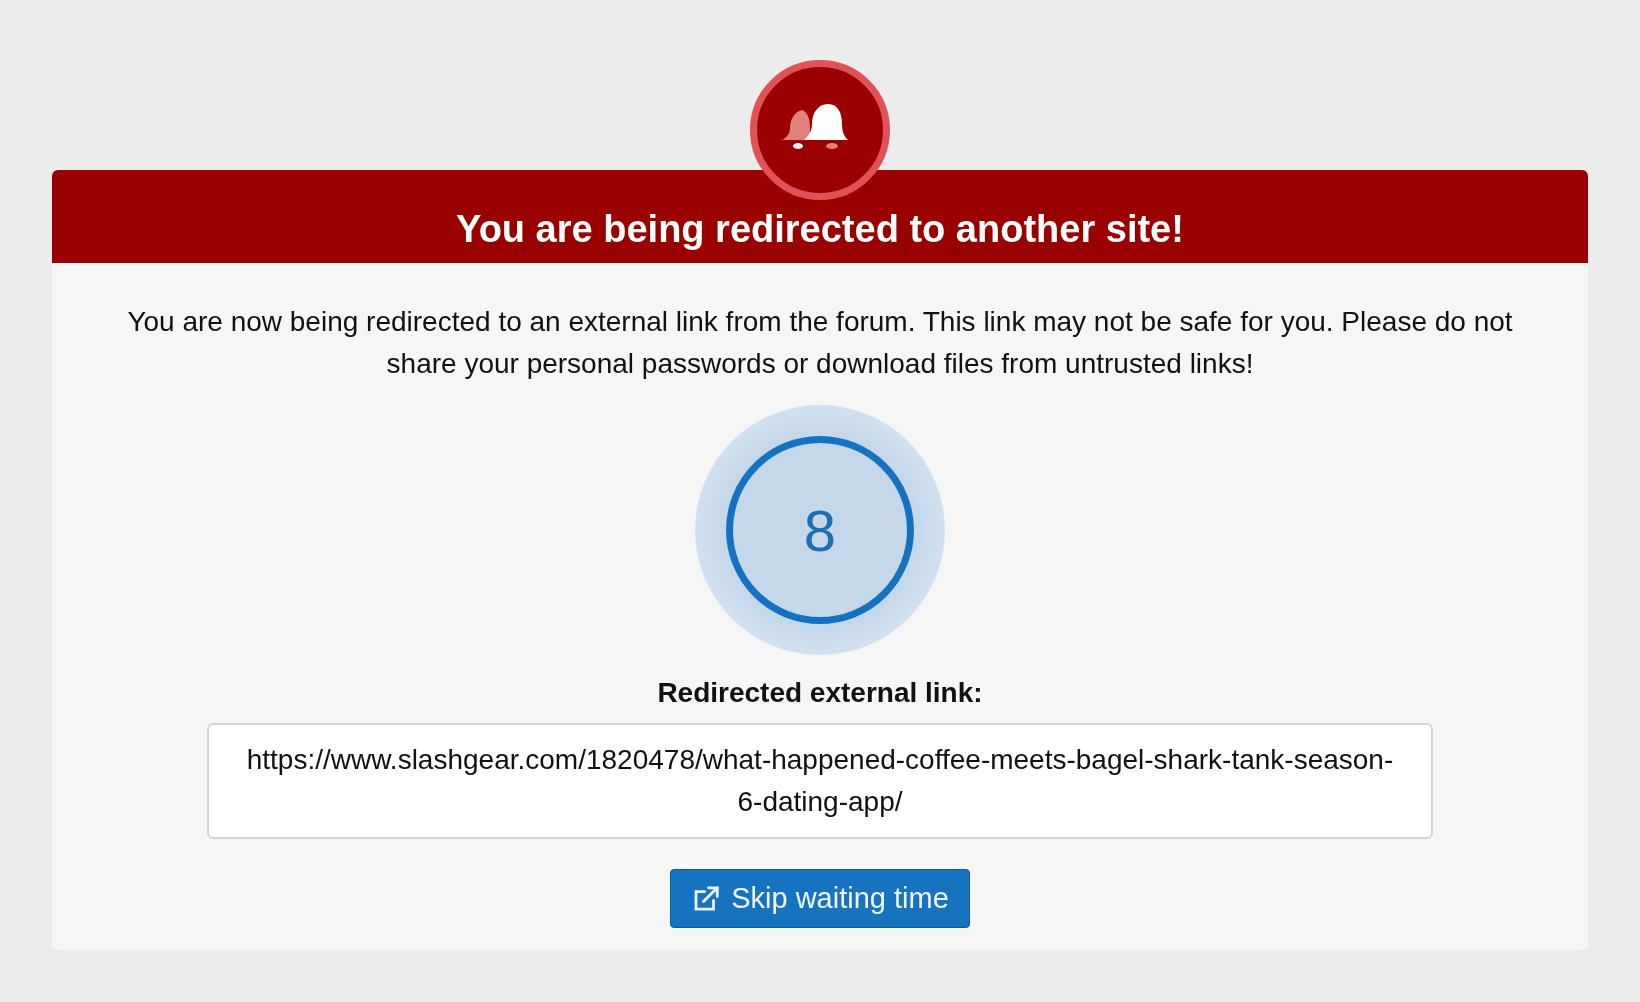 The width and height of the screenshot is (1640, 1002). Describe the element at coordinates (820, 530) in the screenshot. I see `countdown-number: 8` at that location.